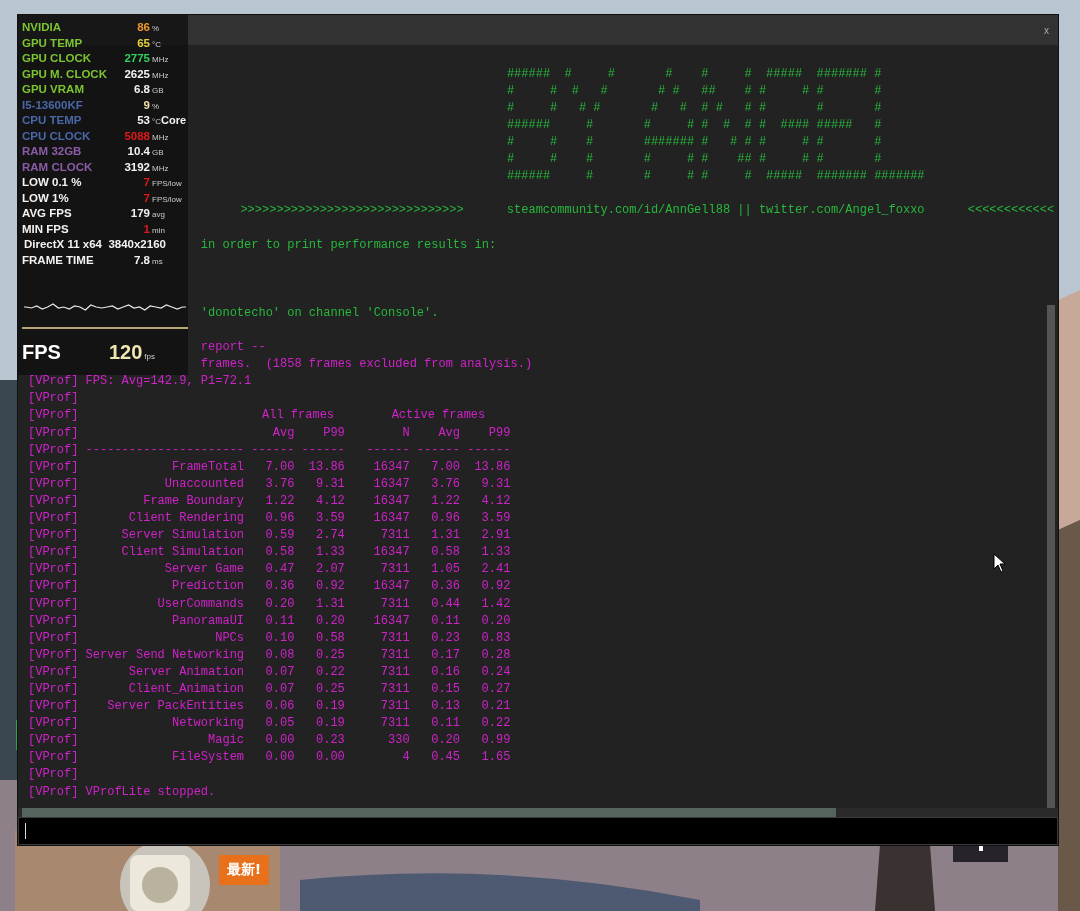 This screenshot has height=911, width=1080. What do you see at coordinates (499, 433) in the screenshot?
I see `column-header: P99` at bounding box center [499, 433].